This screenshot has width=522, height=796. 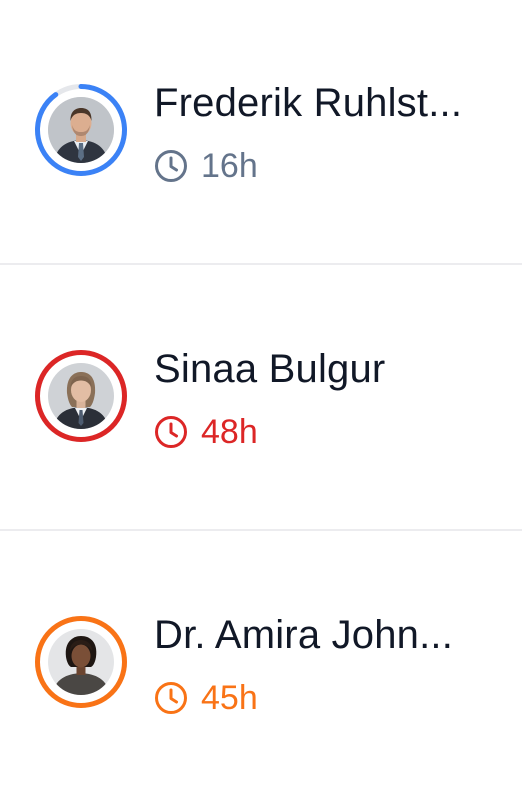 What do you see at coordinates (229, 166) in the screenshot?
I see `hours-label: 16h` at bounding box center [229, 166].